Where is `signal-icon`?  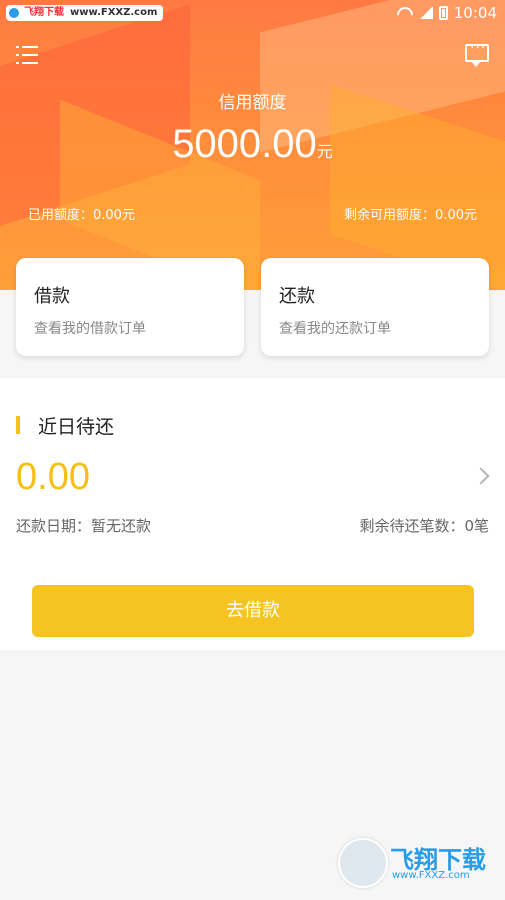 signal-icon is located at coordinates (425, 13).